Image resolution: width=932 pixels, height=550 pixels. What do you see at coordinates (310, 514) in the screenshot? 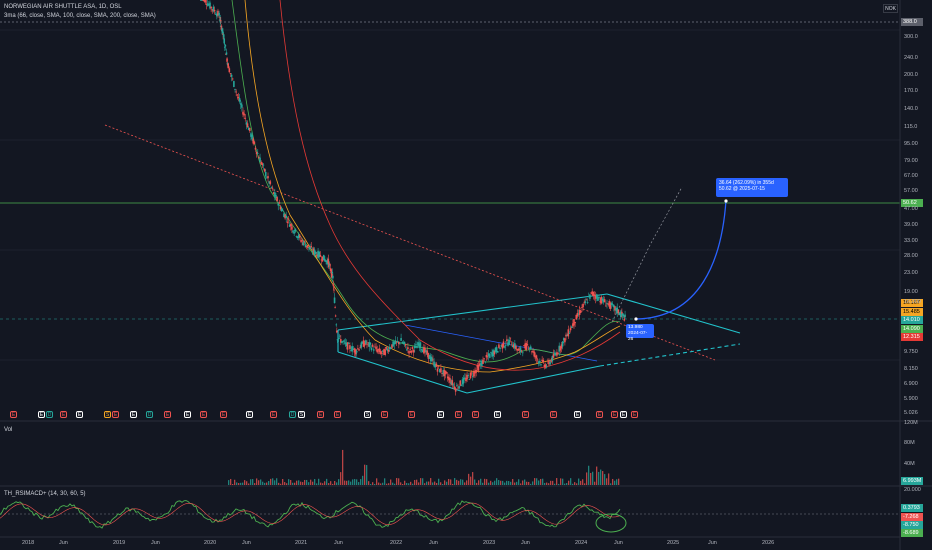
I see `rsimacd-line-a` at bounding box center [310, 514].